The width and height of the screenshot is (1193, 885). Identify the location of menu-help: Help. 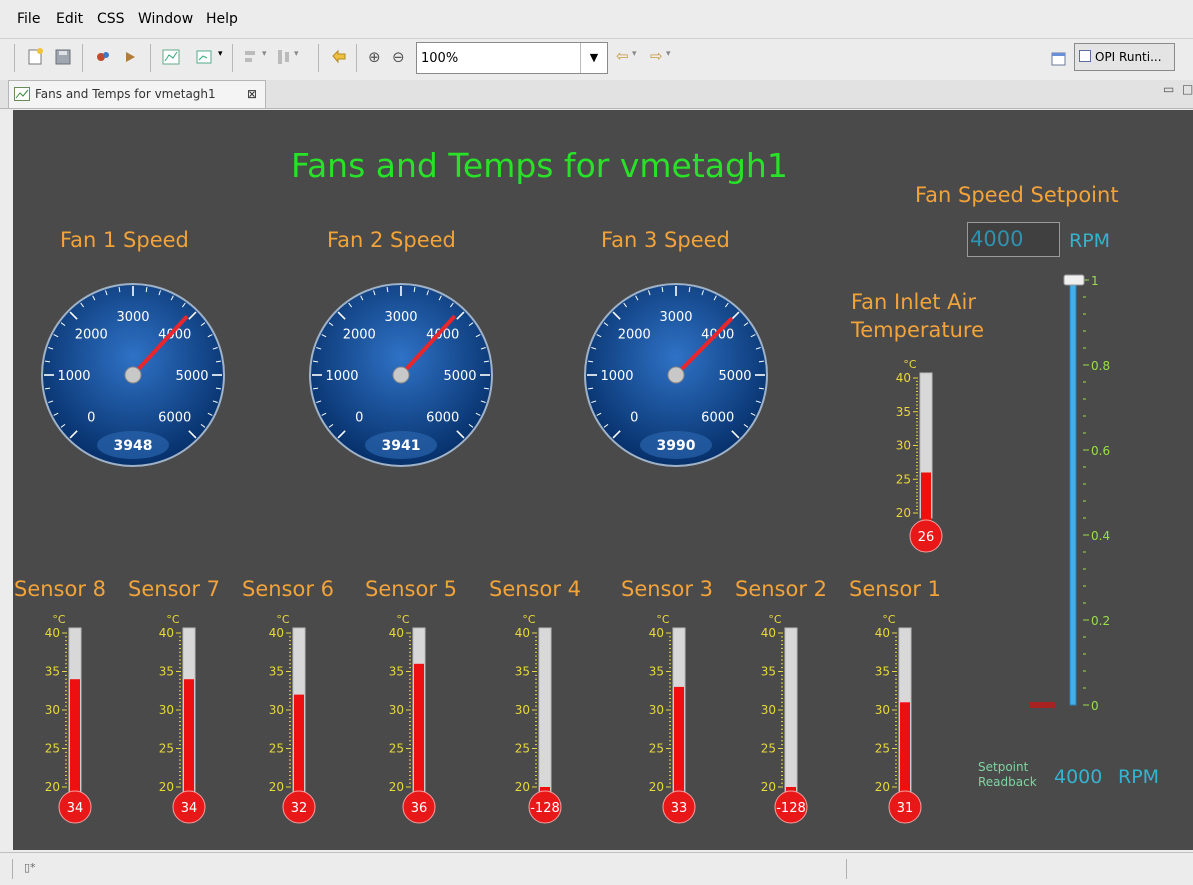
(222, 19).